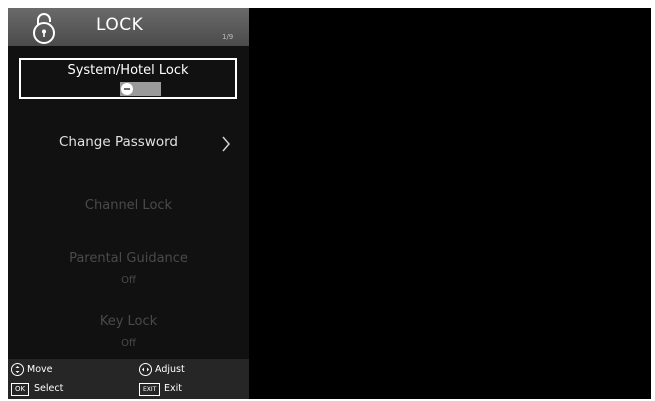  Describe the element at coordinates (20, 389) in the screenshot. I see `ok-key-badge: OK` at that location.